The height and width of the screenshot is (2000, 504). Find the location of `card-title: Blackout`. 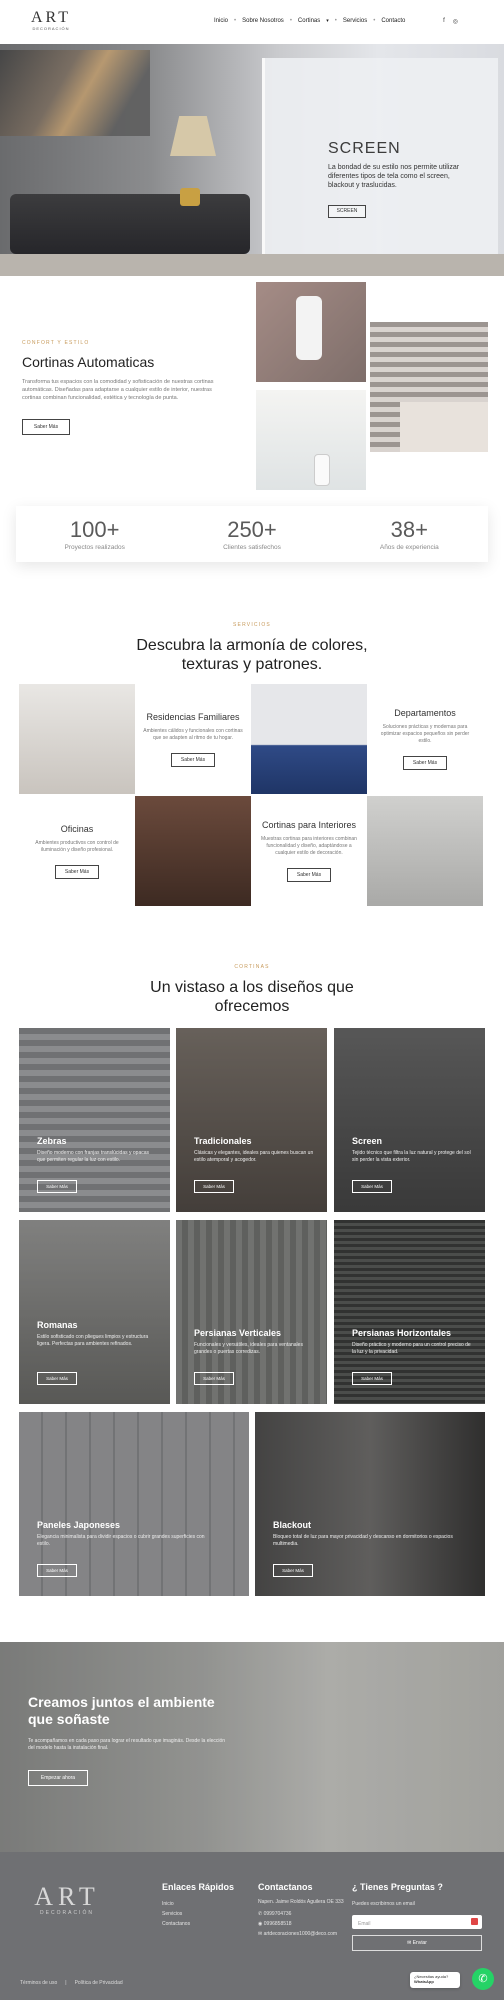

card-title: Blackout is located at coordinates (292, 1525).